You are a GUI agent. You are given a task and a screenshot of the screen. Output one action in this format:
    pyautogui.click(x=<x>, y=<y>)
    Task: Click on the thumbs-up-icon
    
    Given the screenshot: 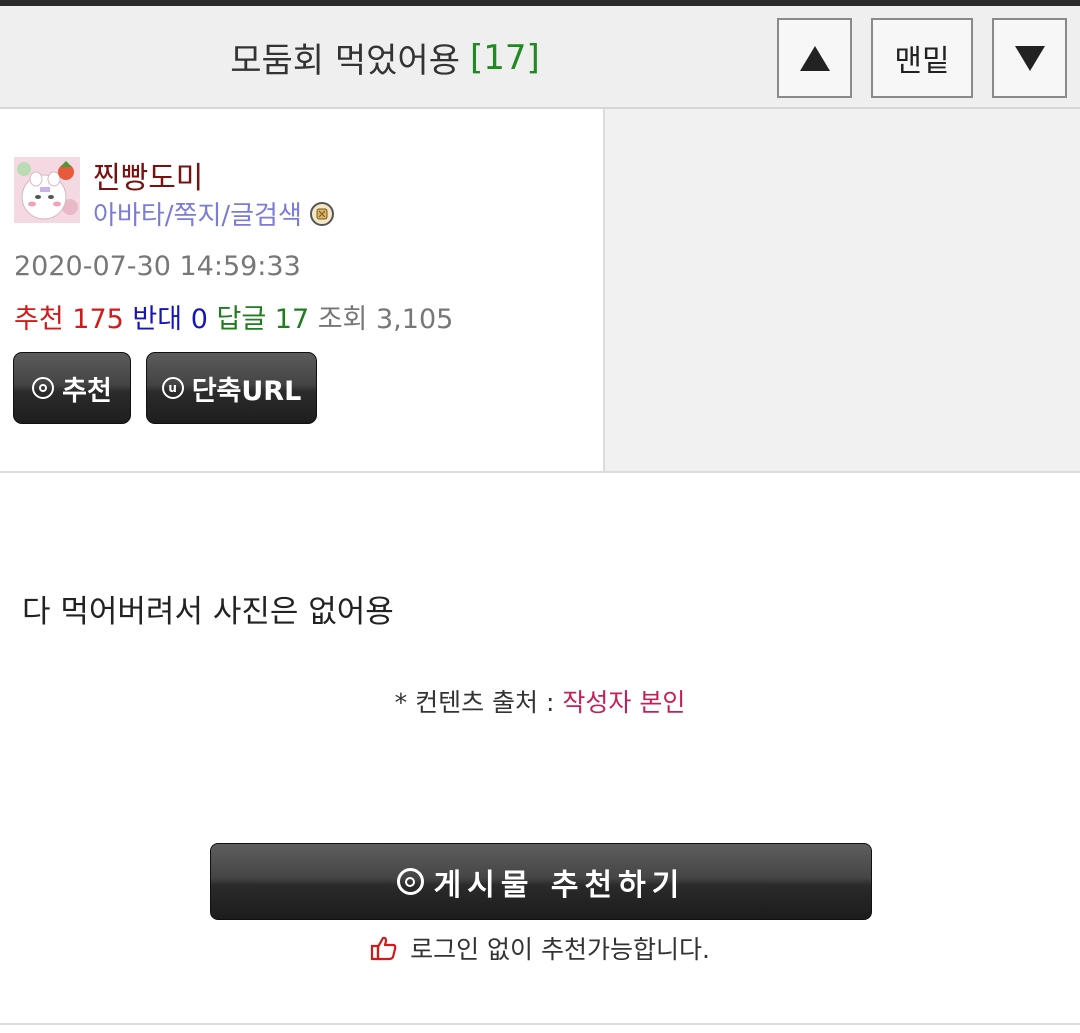 What is the action you would take?
    pyautogui.click(x=383, y=948)
    